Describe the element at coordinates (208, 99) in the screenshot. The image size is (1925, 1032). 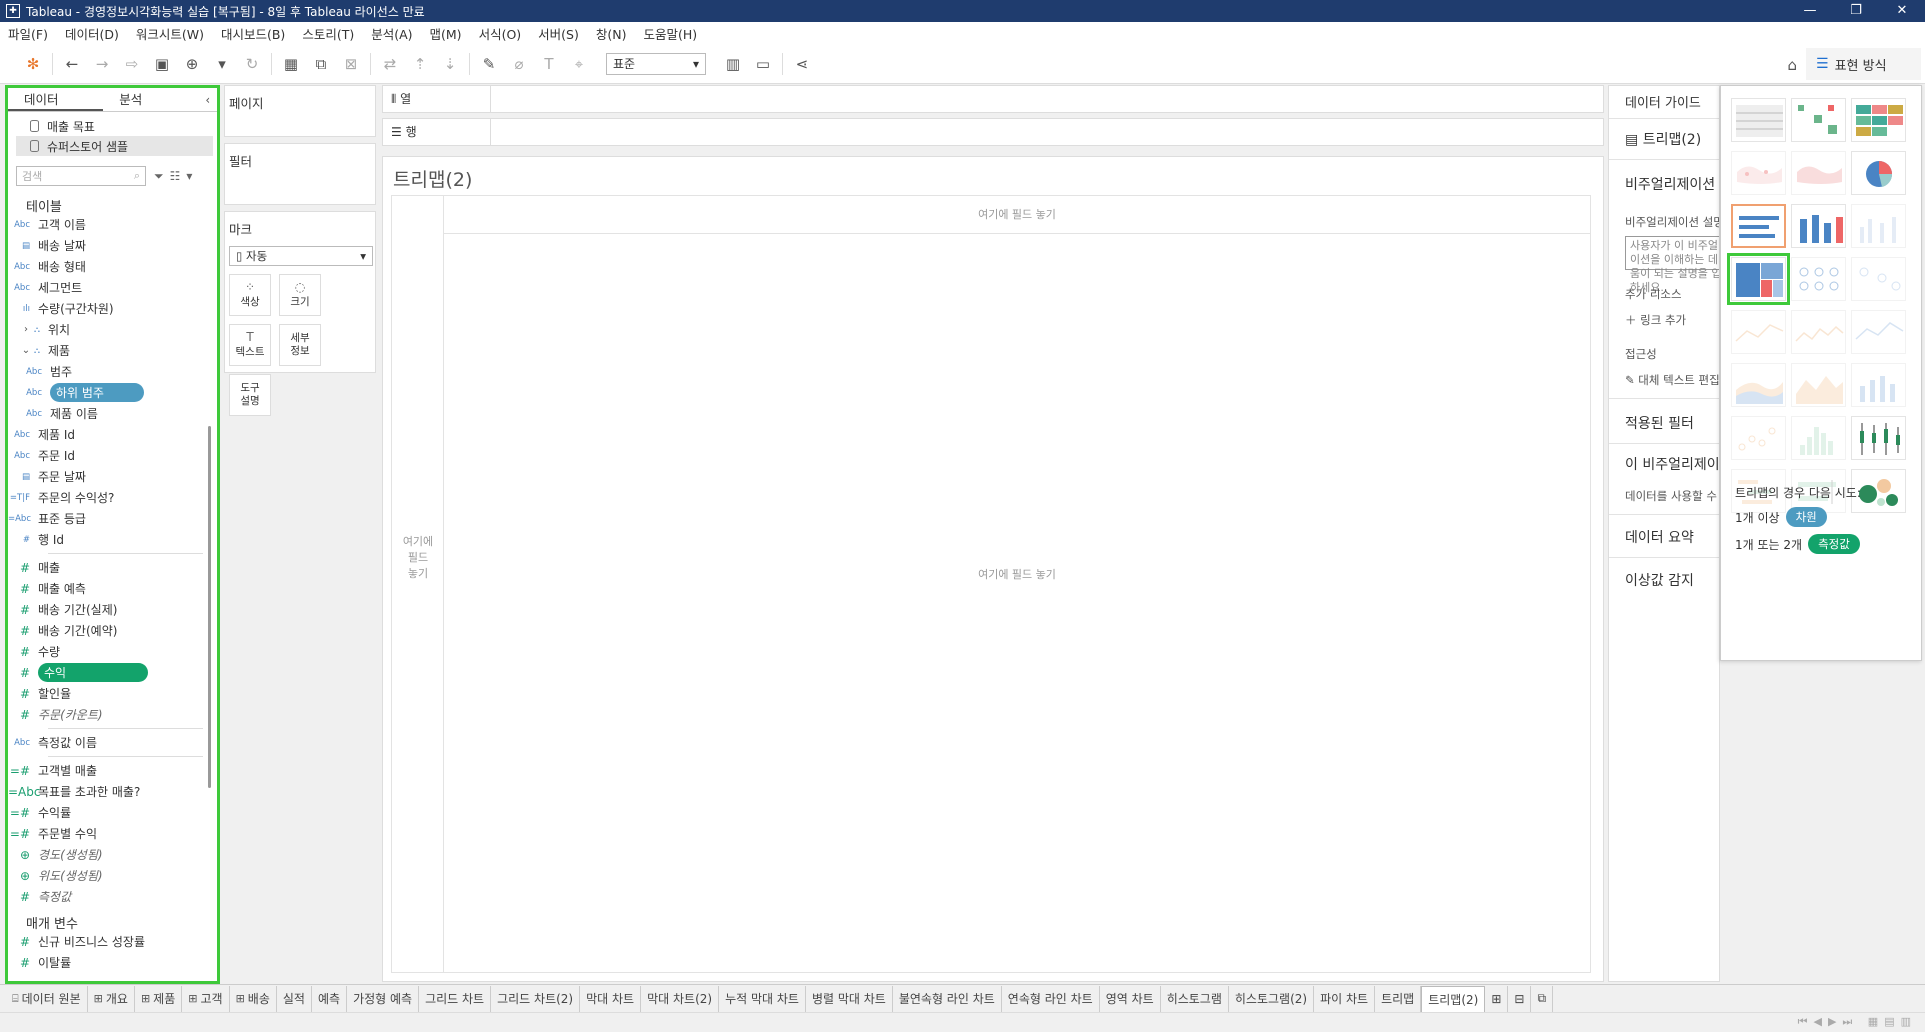
I see `collapse-pane-icon: ‹` at that location.